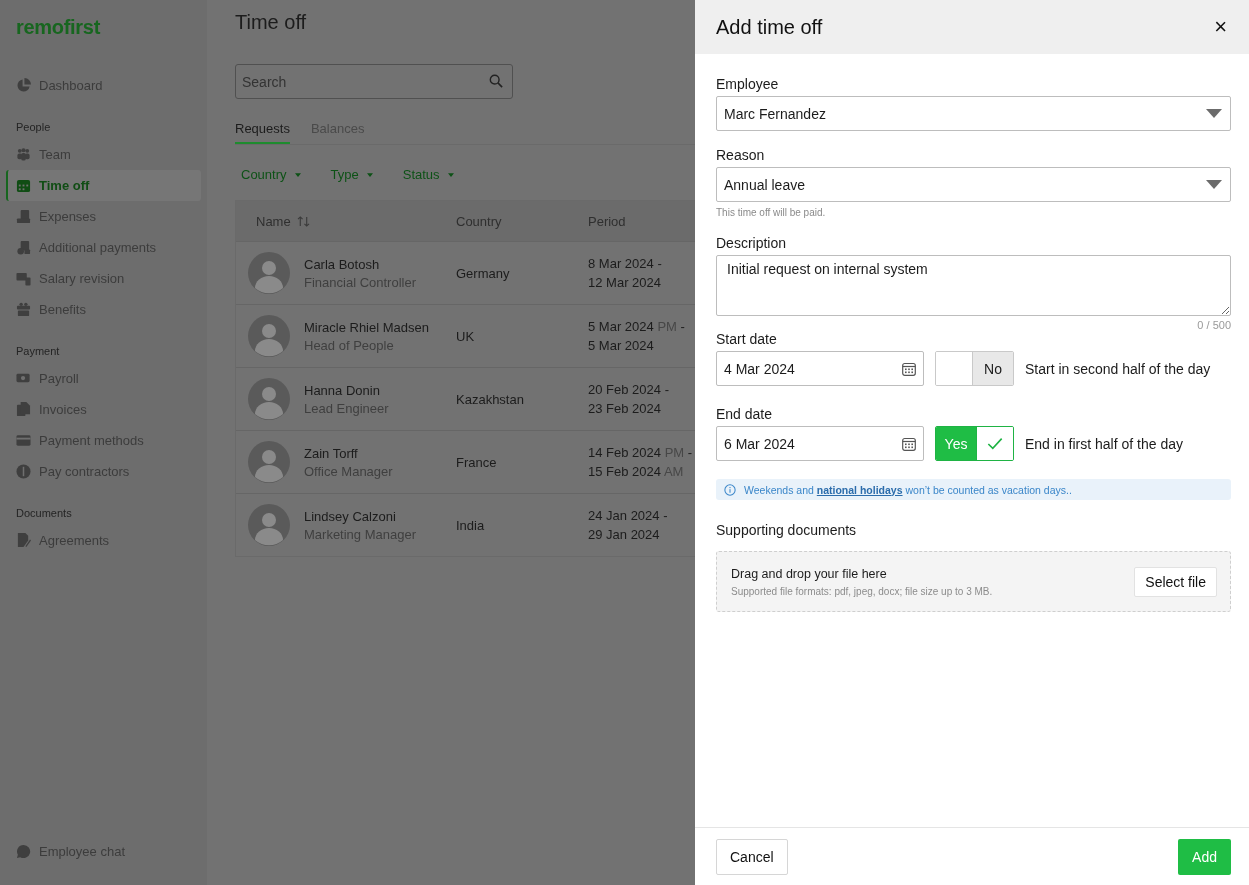 Image resolution: width=1249 pixels, height=885 pixels. I want to click on table-cell-text: Kazakhstan, so click(490, 399).